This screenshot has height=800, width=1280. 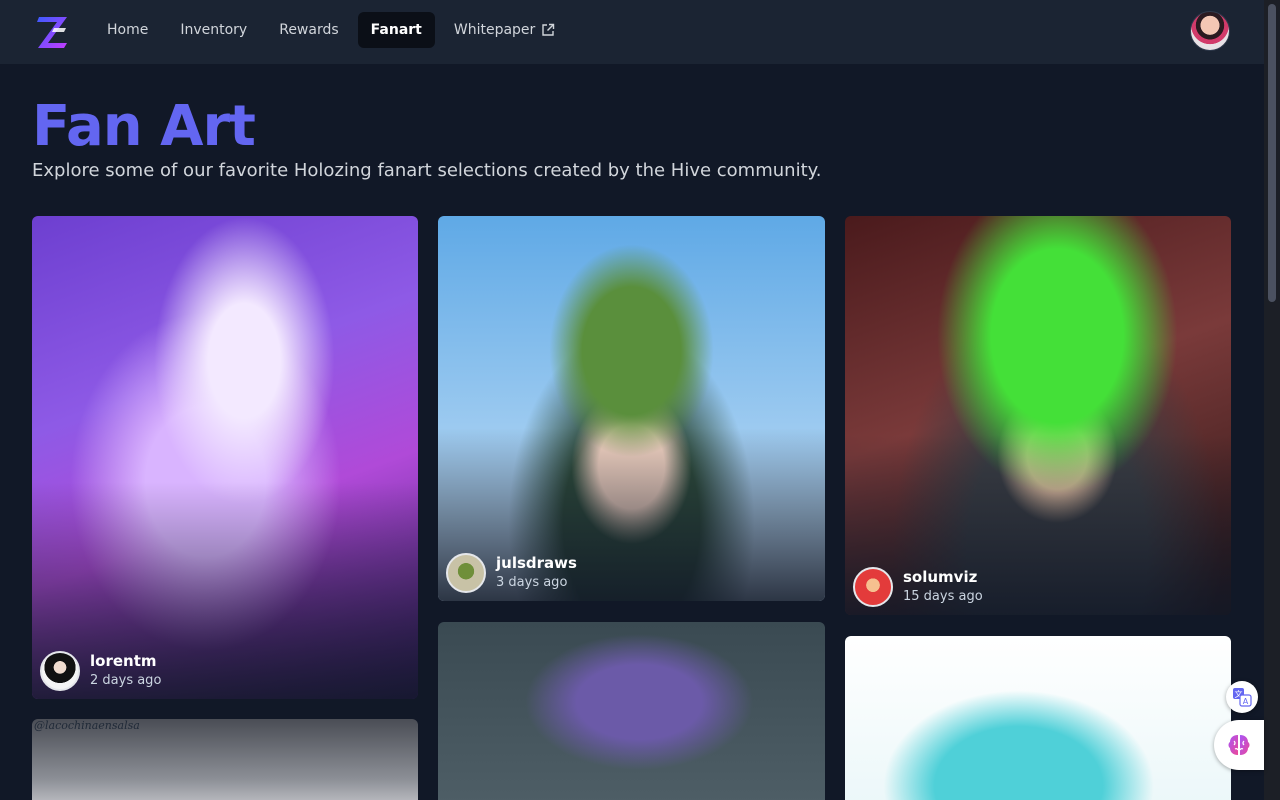 What do you see at coordinates (511, 573) in the screenshot?
I see `card-author: julsdraws 3 days ago` at bounding box center [511, 573].